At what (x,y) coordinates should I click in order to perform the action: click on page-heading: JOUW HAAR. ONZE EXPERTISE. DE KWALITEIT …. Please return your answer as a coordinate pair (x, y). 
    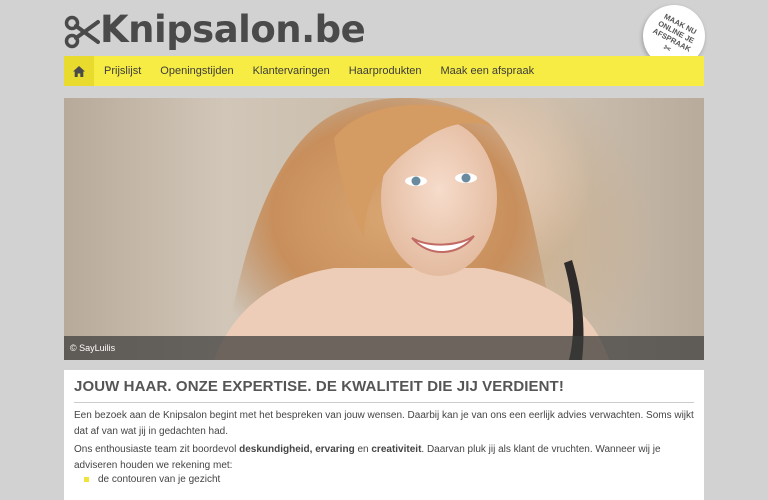
    Looking at the image, I should click on (319, 386).